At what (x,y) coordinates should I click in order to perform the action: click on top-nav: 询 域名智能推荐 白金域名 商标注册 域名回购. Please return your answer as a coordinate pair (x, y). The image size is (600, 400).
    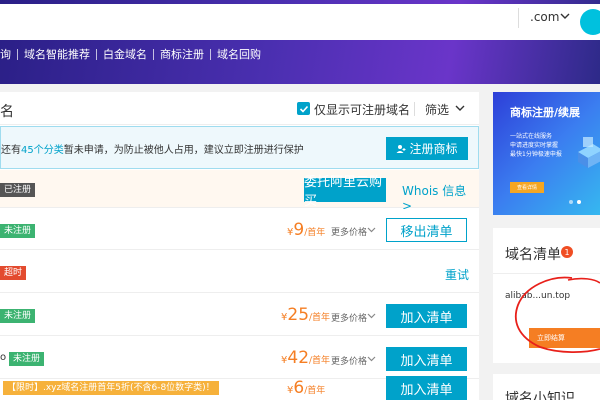
    Looking at the image, I should click on (130, 54).